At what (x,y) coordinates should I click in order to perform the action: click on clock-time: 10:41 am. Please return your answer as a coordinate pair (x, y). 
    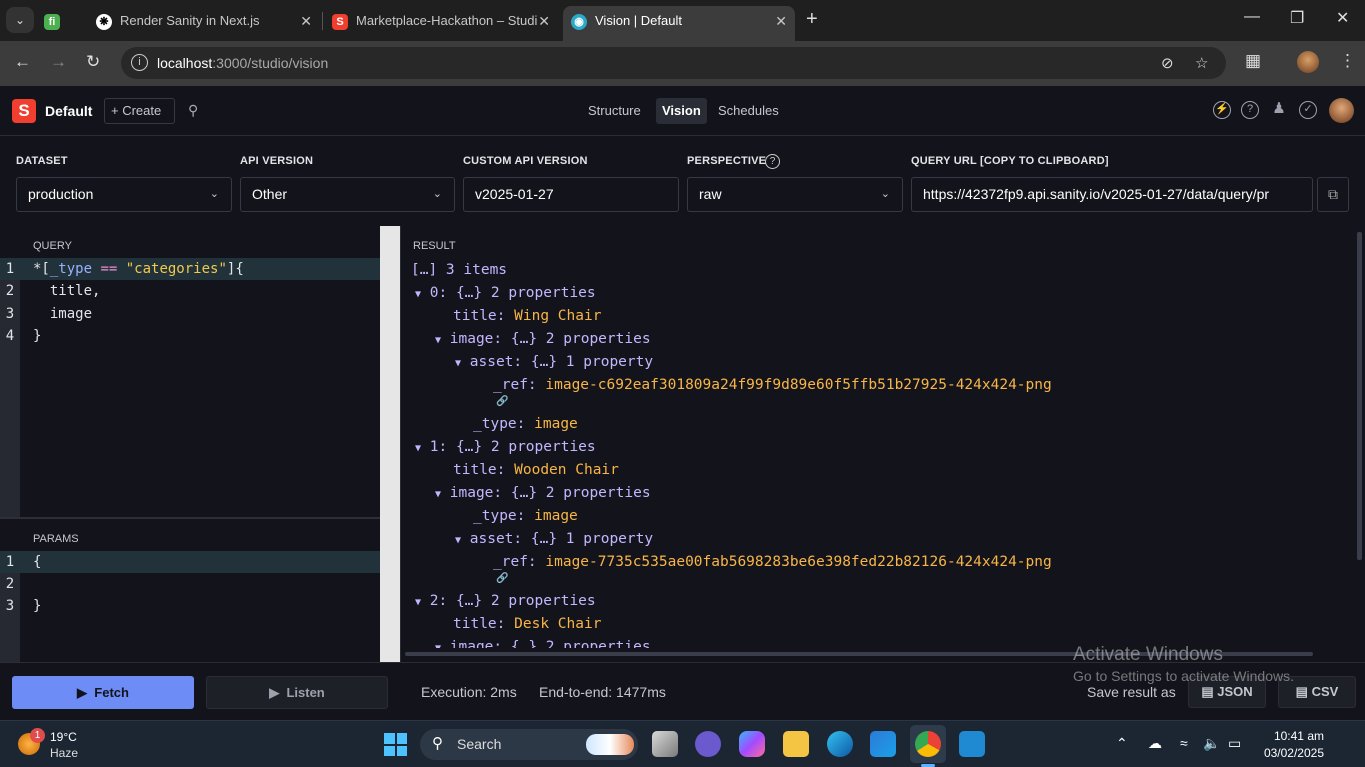
    Looking at the image, I should click on (1293, 736).